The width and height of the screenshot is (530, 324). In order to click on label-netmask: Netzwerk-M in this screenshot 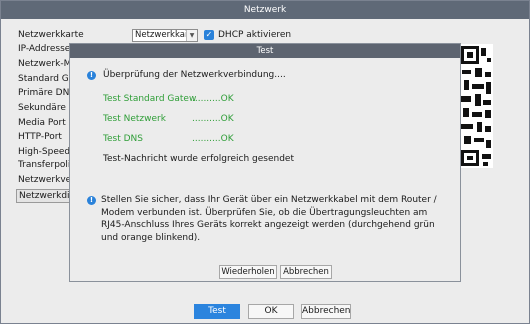, I will do `click(44, 64)`.